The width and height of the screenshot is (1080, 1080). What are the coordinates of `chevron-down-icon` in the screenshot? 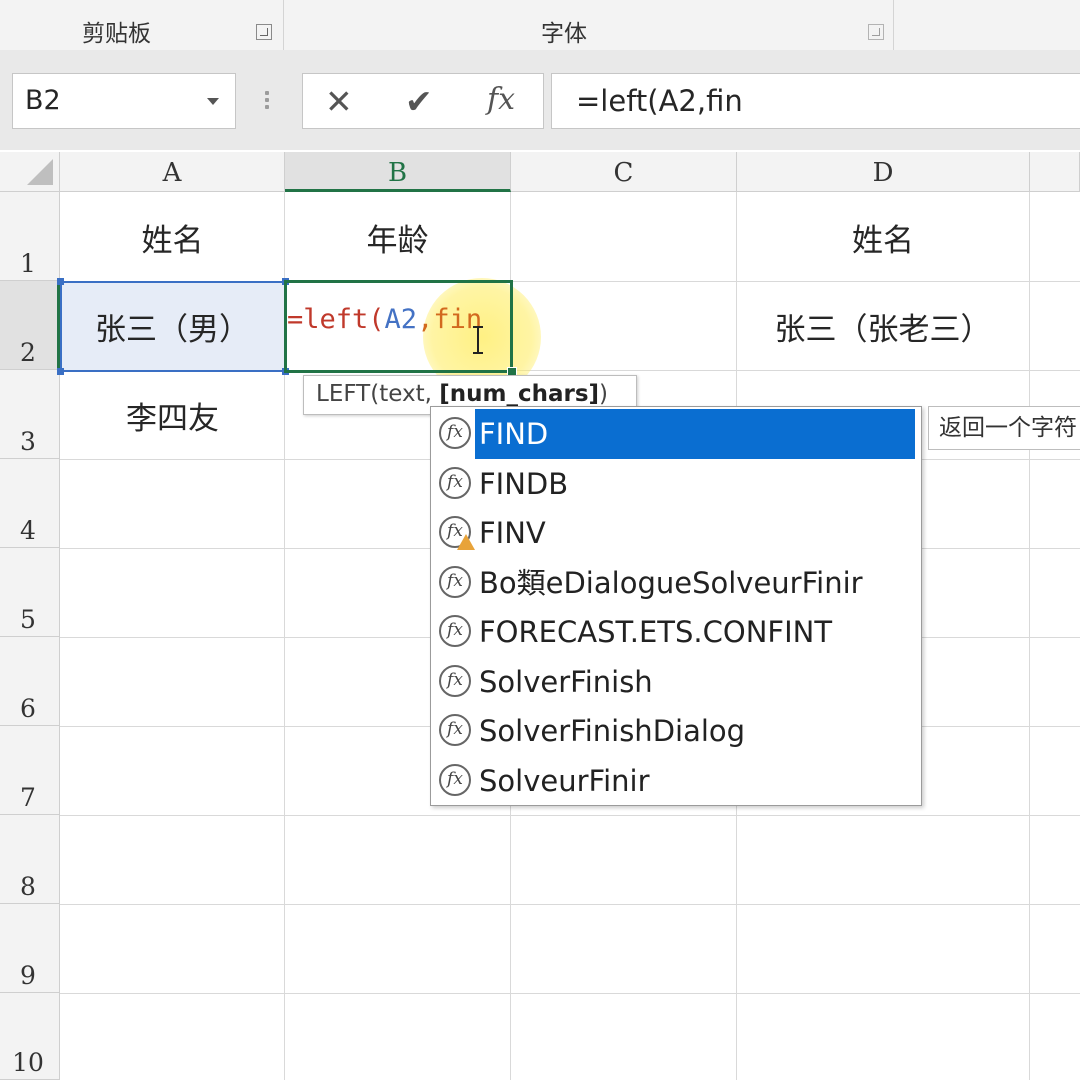 It's located at (213, 101).